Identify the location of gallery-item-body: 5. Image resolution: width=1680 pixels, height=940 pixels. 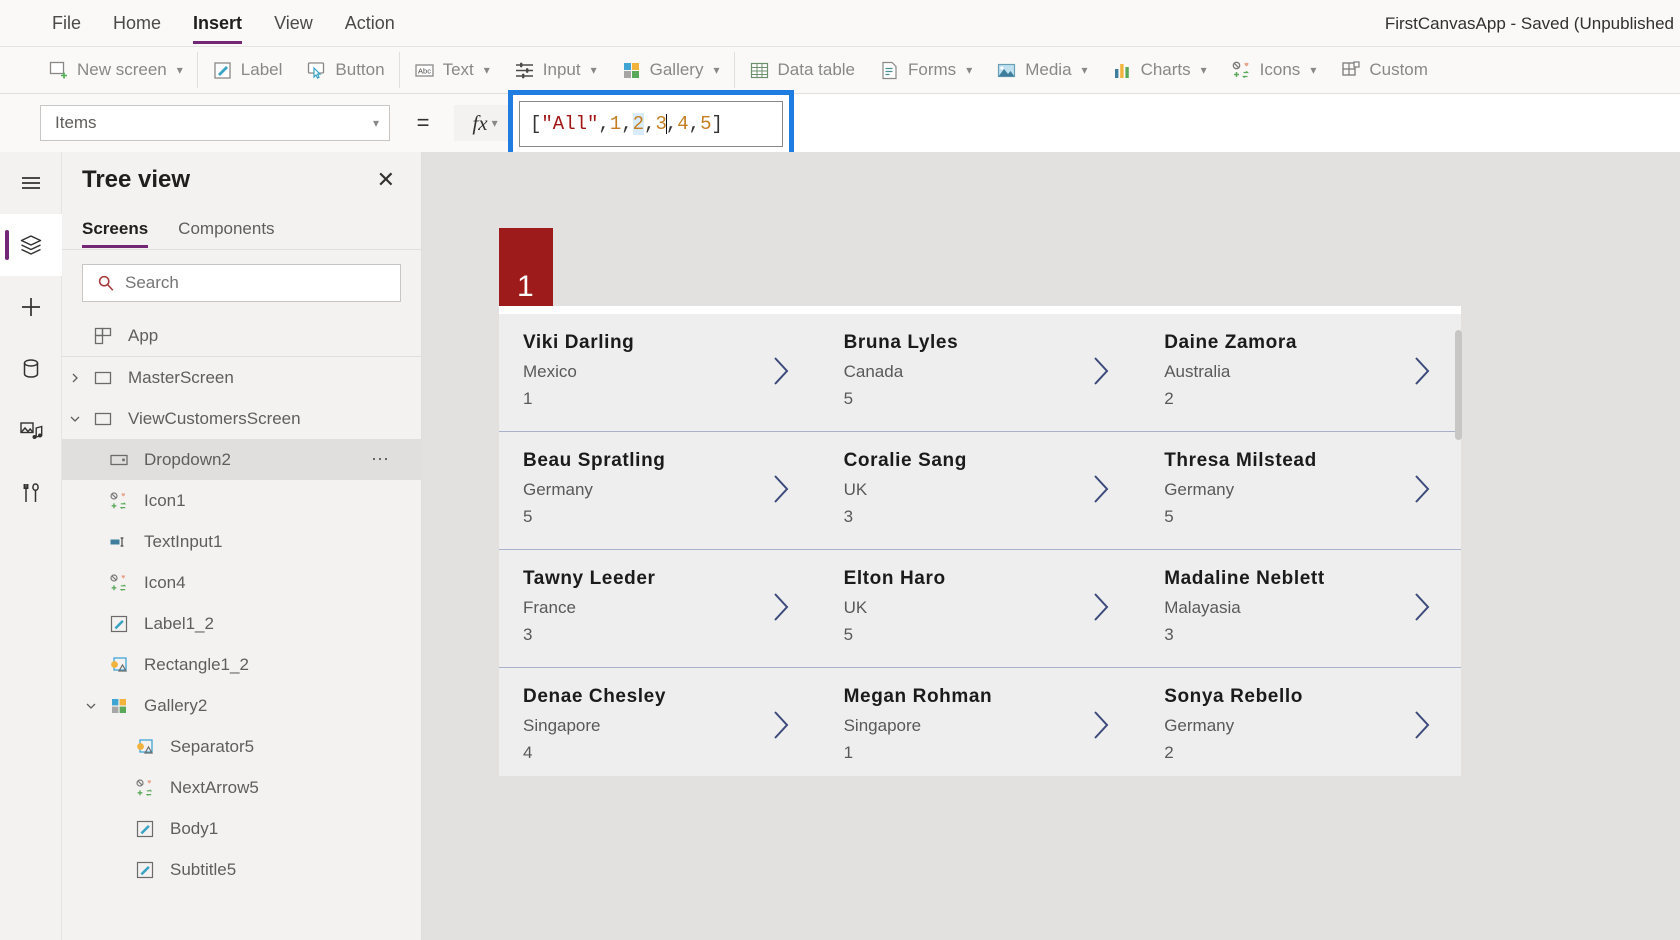
(1169, 516).